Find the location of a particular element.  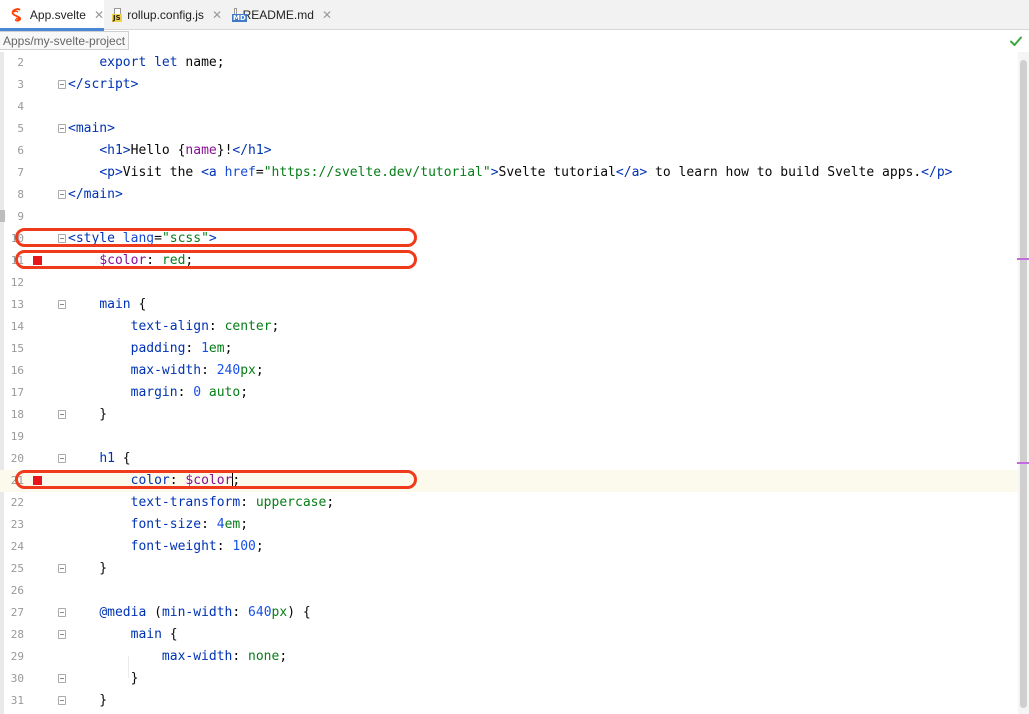

scroll-thumb is located at coordinates (1023, 384).